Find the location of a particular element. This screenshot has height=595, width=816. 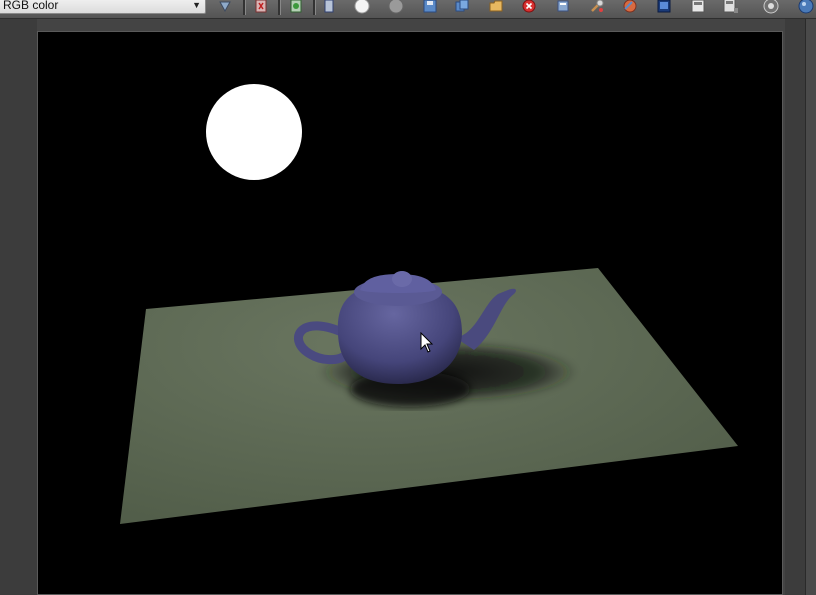

tools-icon is located at coordinates (596, 7).